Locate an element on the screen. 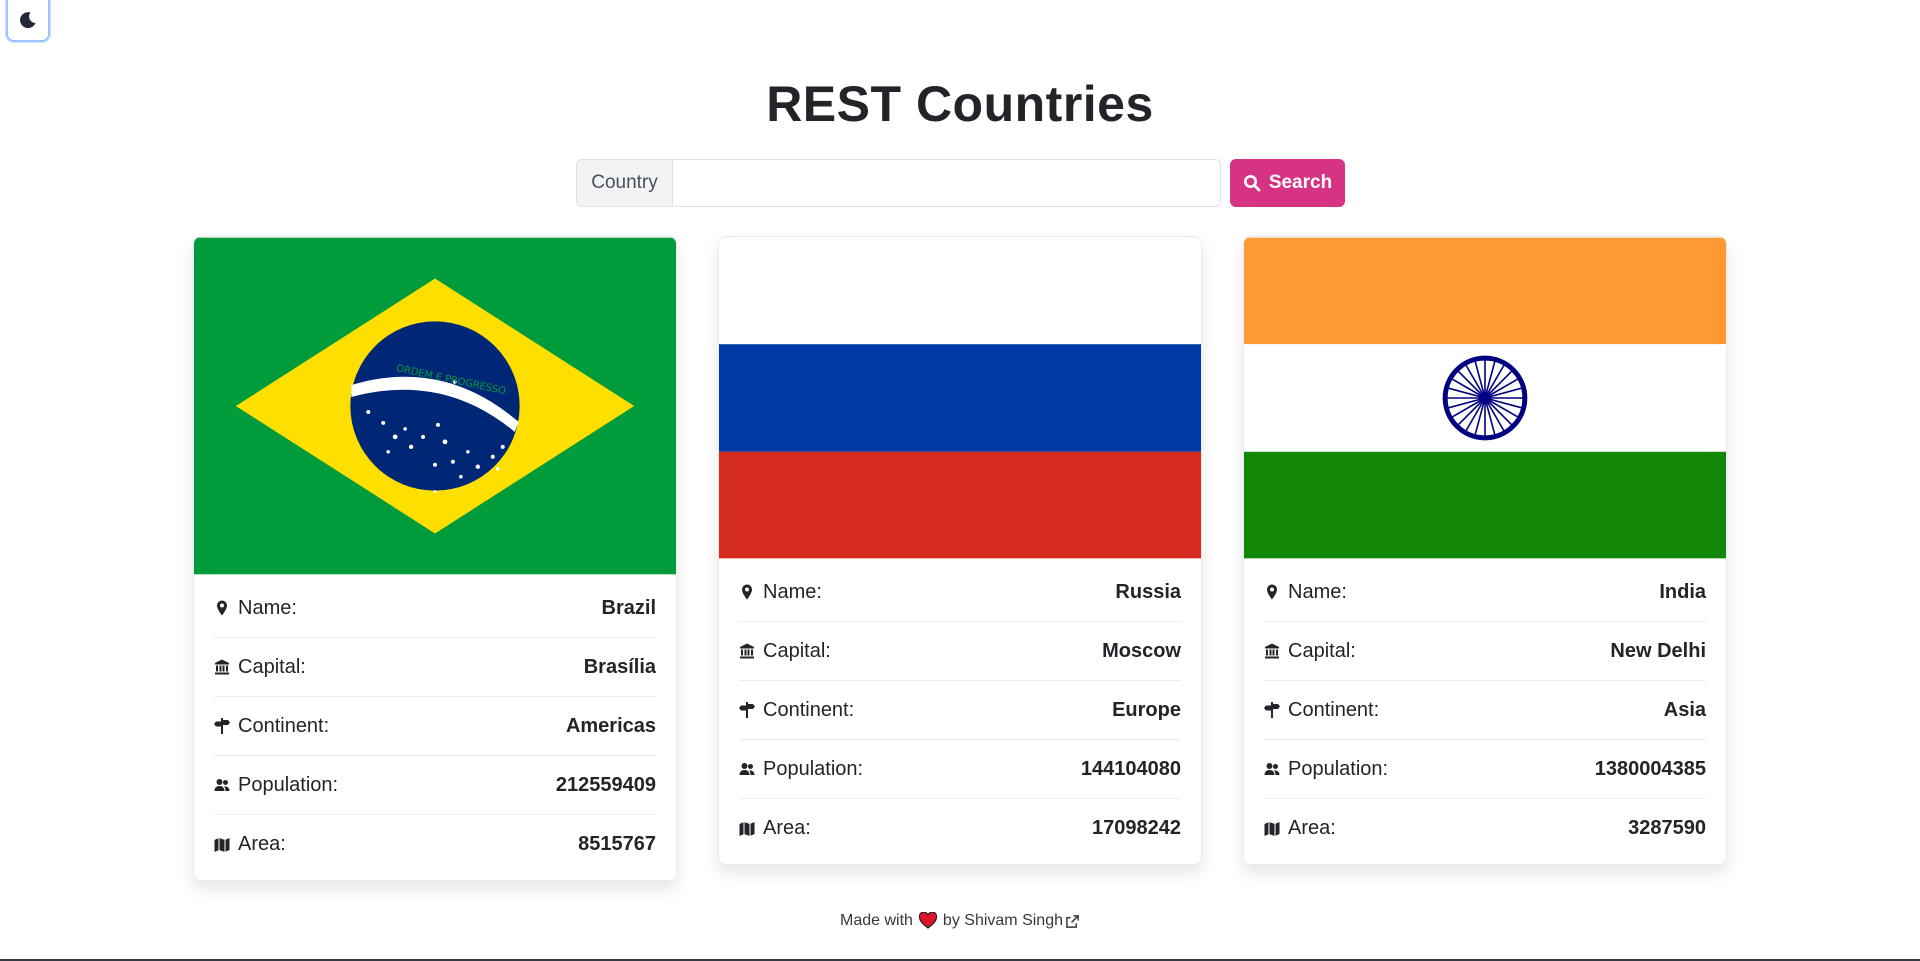 The width and height of the screenshot is (1920, 961). search-icon is located at coordinates (1252, 183).